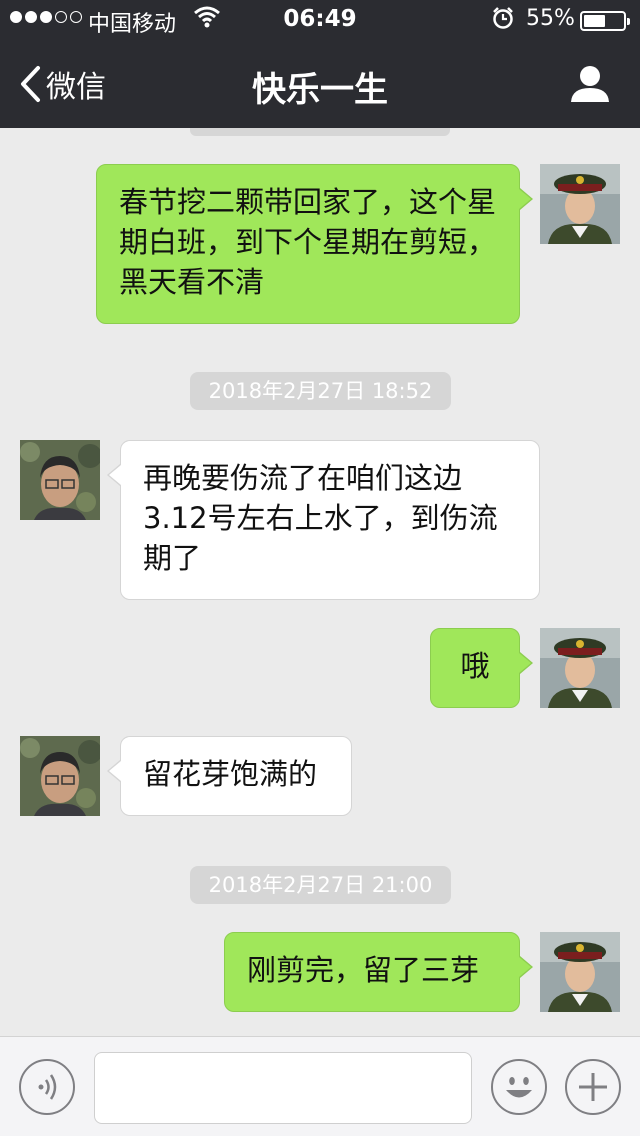 This screenshot has width=640, height=1136. What do you see at coordinates (30, 84) in the screenshot?
I see `chevron-left-icon` at bounding box center [30, 84].